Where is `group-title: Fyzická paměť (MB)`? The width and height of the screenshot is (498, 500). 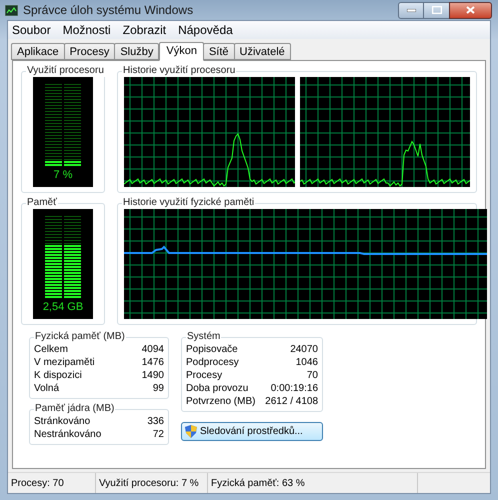 group-title: Fyzická paměť (MB) is located at coordinates (80, 337).